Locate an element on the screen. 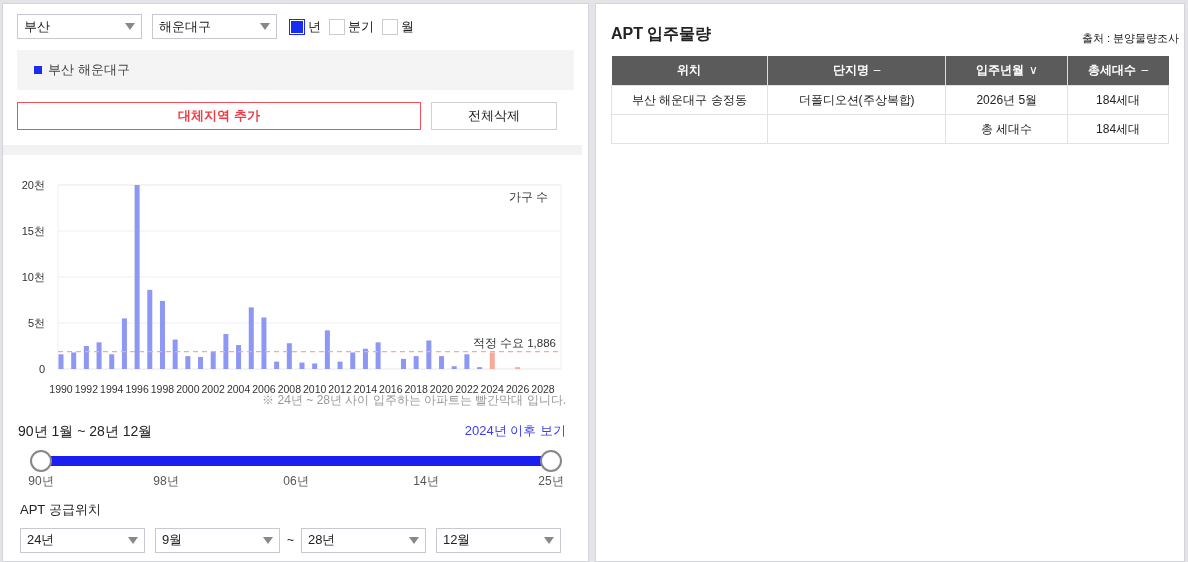 The height and width of the screenshot is (562, 1188). clear-all-button: 전체삭제 is located at coordinates (494, 116).